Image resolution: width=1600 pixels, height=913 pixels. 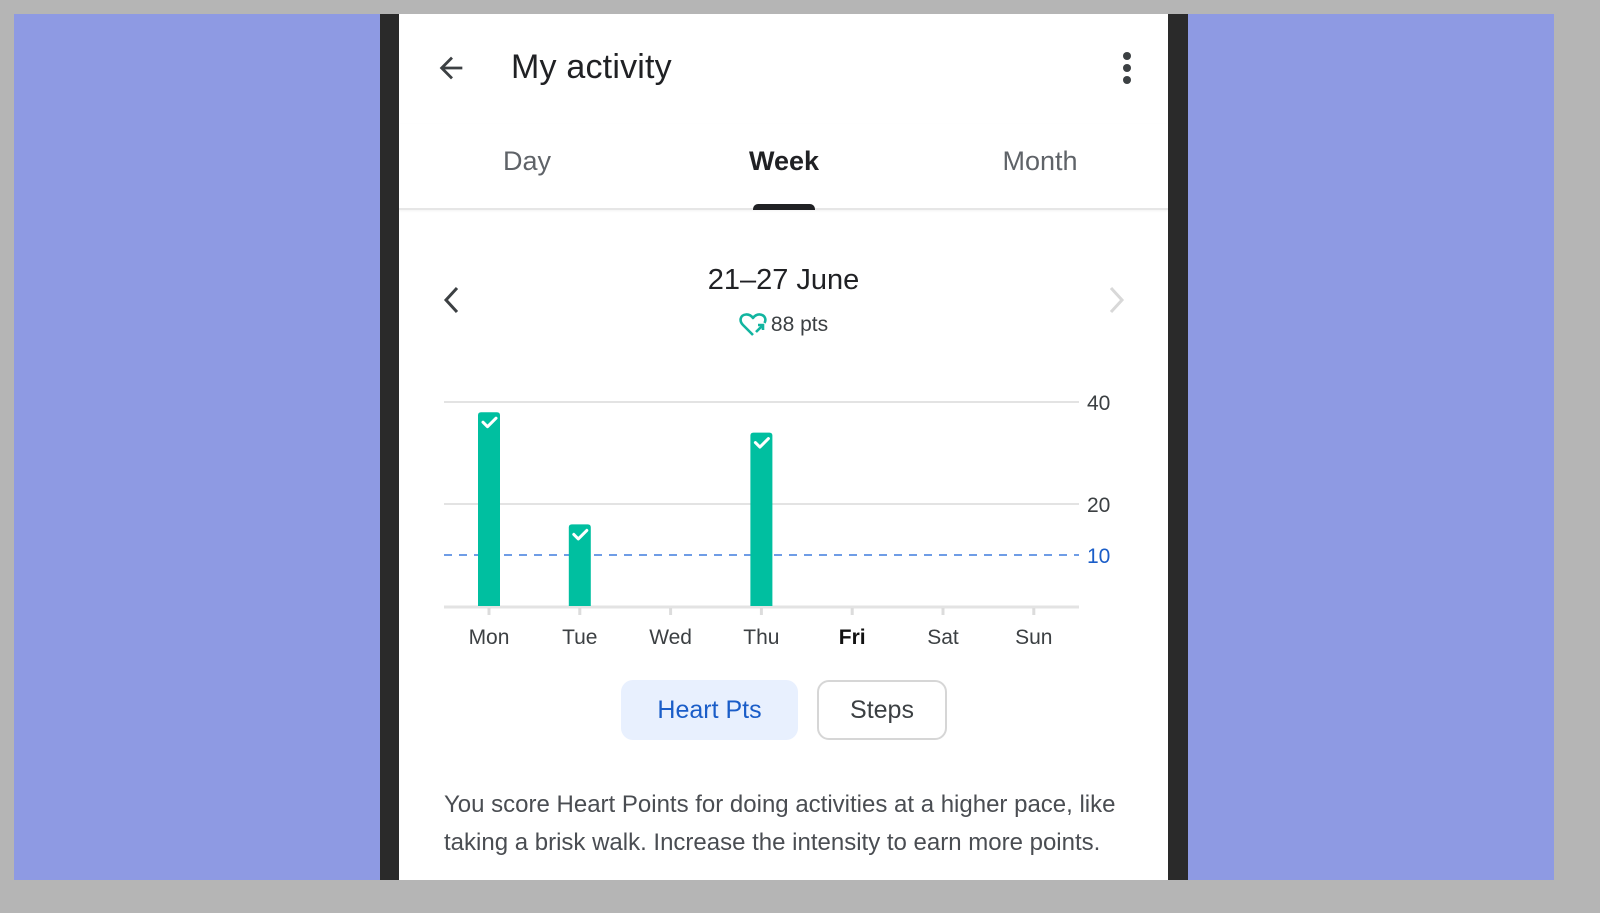 What do you see at coordinates (783, 280) in the screenshot?
I see `date-range-title: 21–27 June` at bounding box center [783, 280].